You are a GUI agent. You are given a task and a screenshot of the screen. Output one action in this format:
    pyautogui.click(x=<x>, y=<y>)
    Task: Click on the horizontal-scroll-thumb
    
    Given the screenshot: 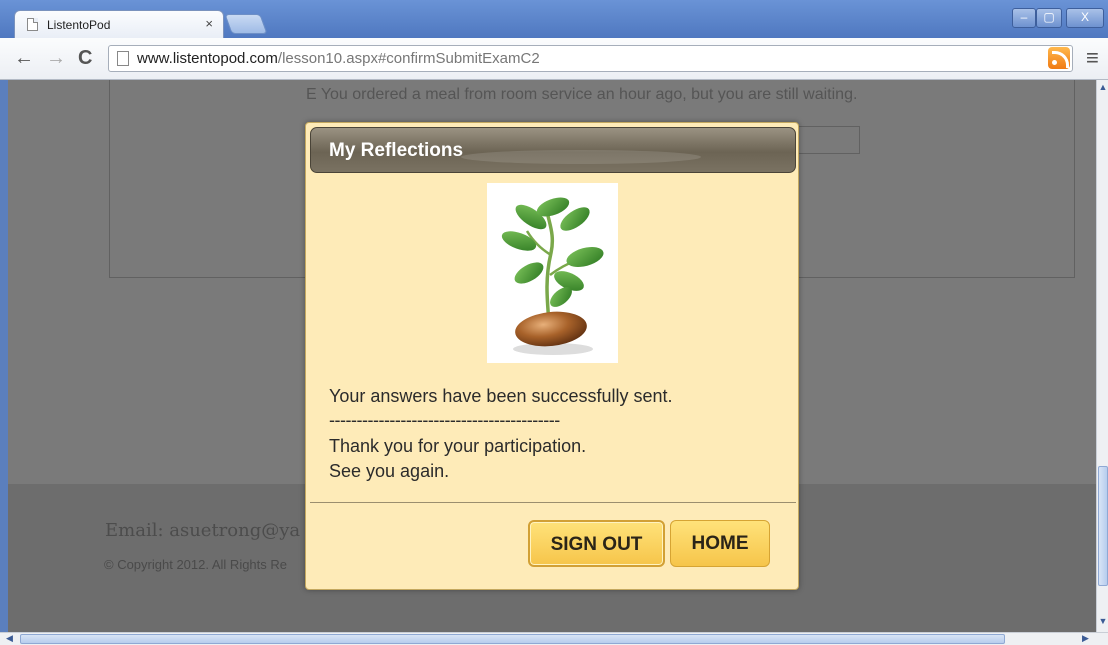 What is the action you would take?
    pyautogui.click(x=512, y=639)
    